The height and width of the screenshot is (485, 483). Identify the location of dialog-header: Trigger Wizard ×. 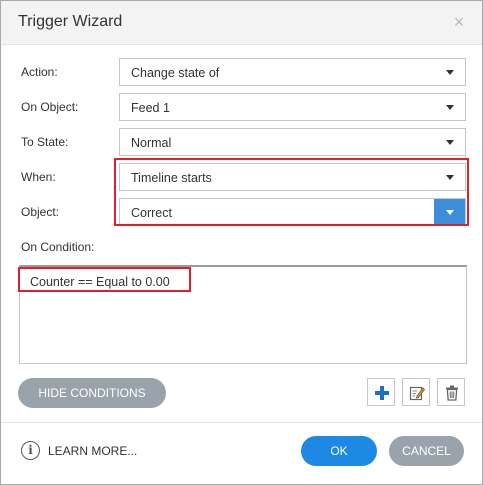
(241, 23).